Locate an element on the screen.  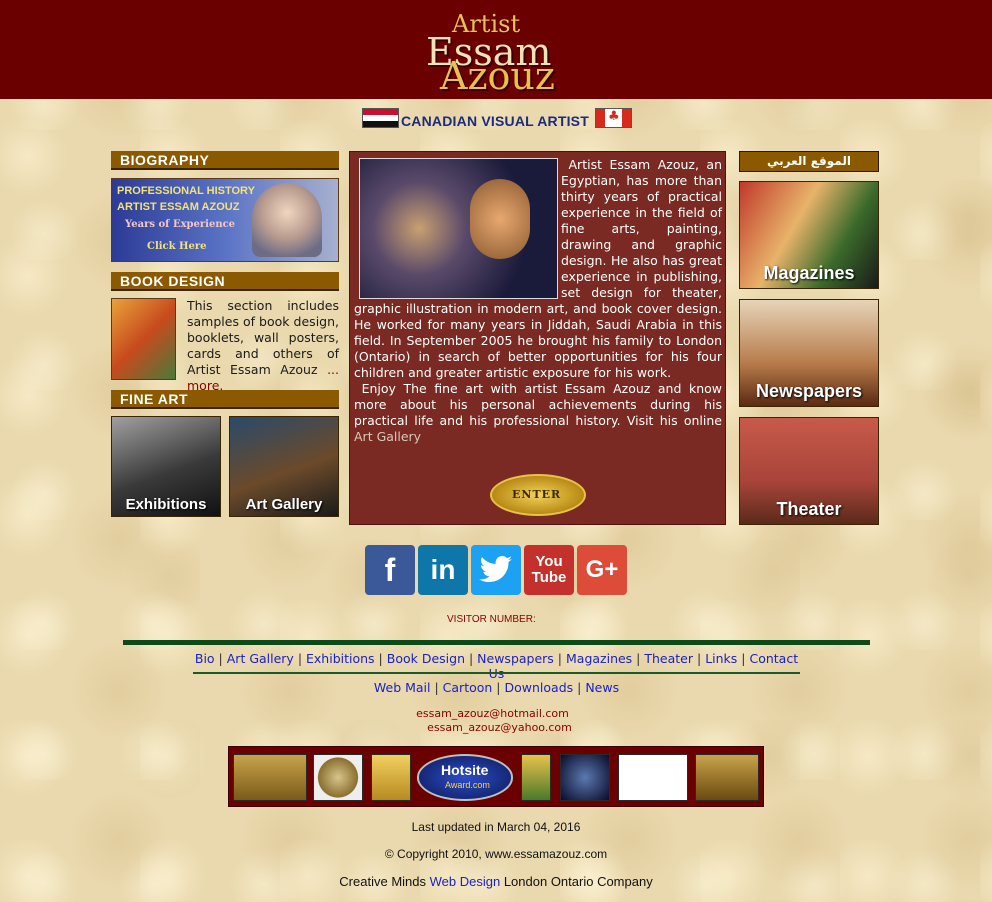
magazines-label: Magazines is located at coordinates (809, 273).